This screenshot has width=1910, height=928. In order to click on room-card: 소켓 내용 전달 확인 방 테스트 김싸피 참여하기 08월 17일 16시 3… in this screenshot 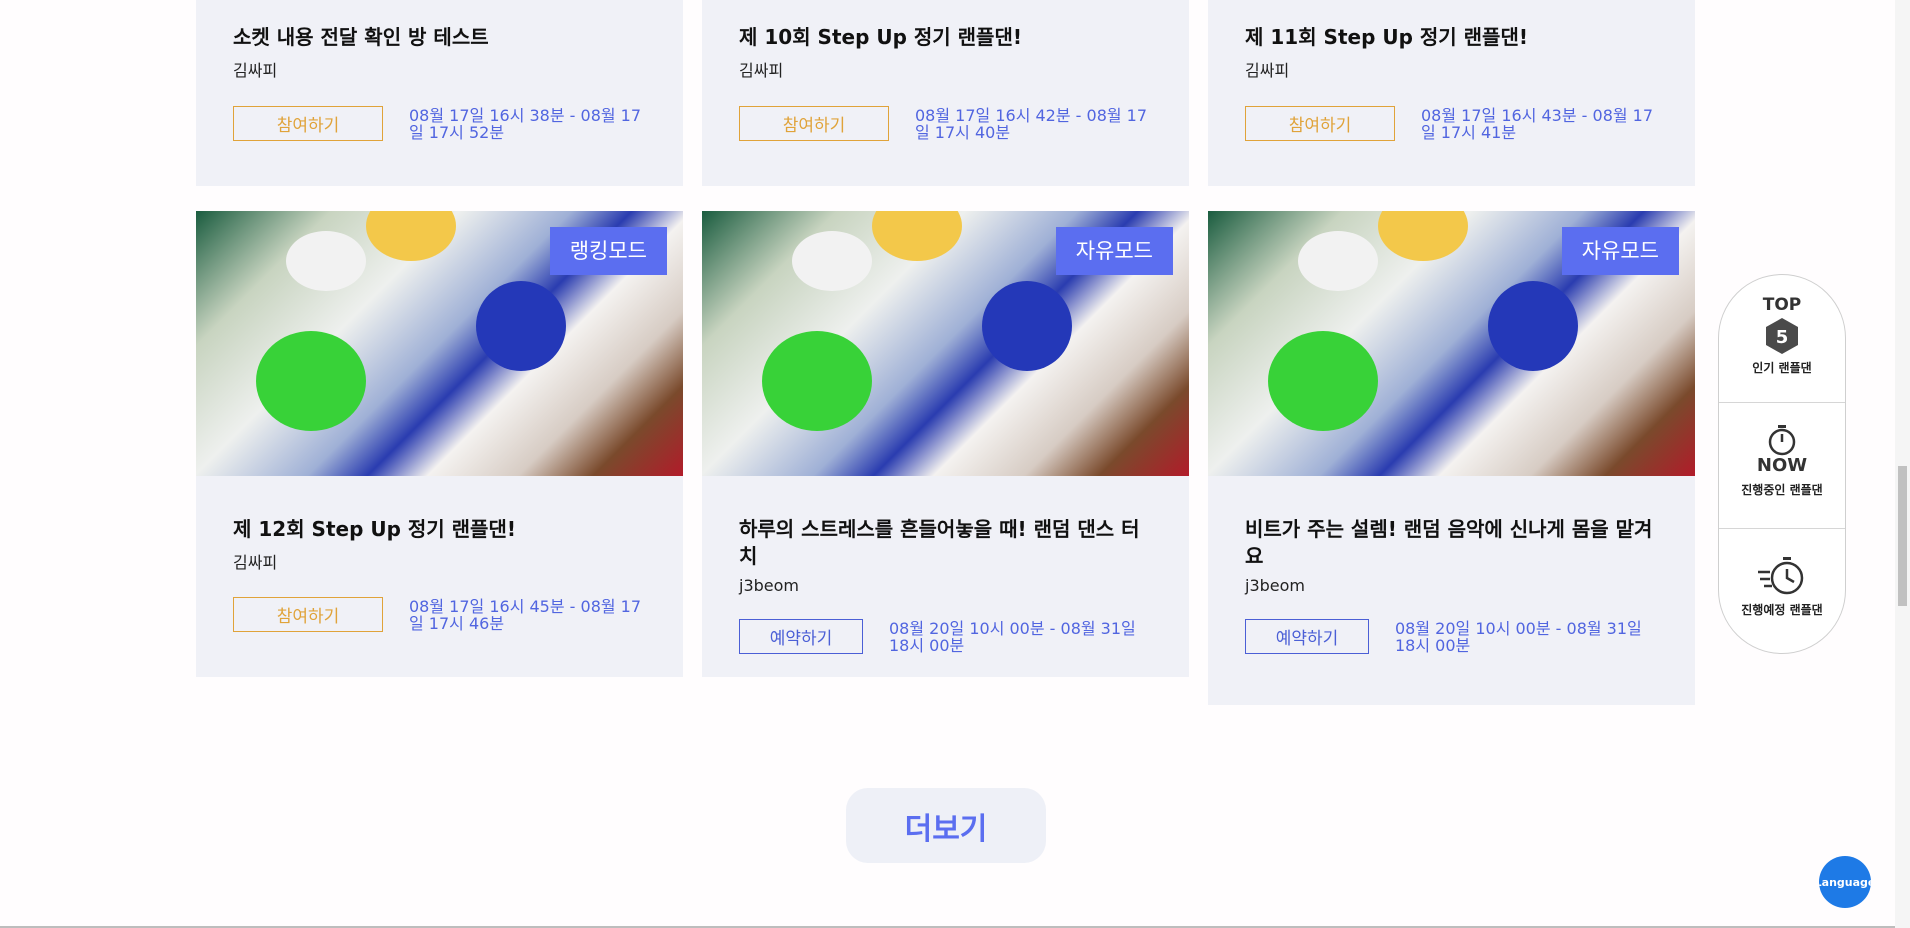, I will do `click(439, 93)`.